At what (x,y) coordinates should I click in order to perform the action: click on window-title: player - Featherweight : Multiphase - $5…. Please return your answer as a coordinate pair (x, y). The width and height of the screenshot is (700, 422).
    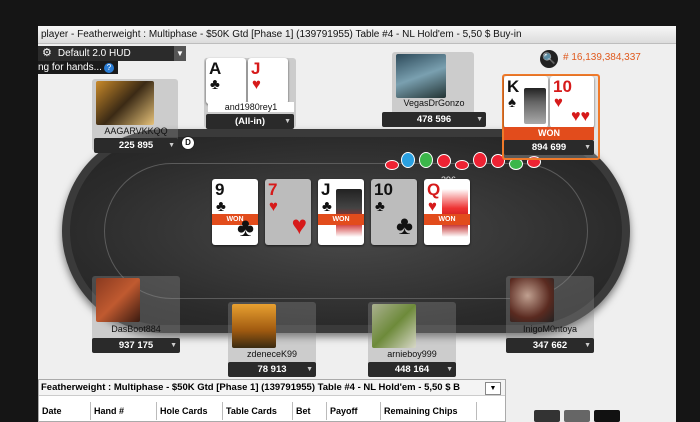
    Looking at the image, I should click on (357, 35).